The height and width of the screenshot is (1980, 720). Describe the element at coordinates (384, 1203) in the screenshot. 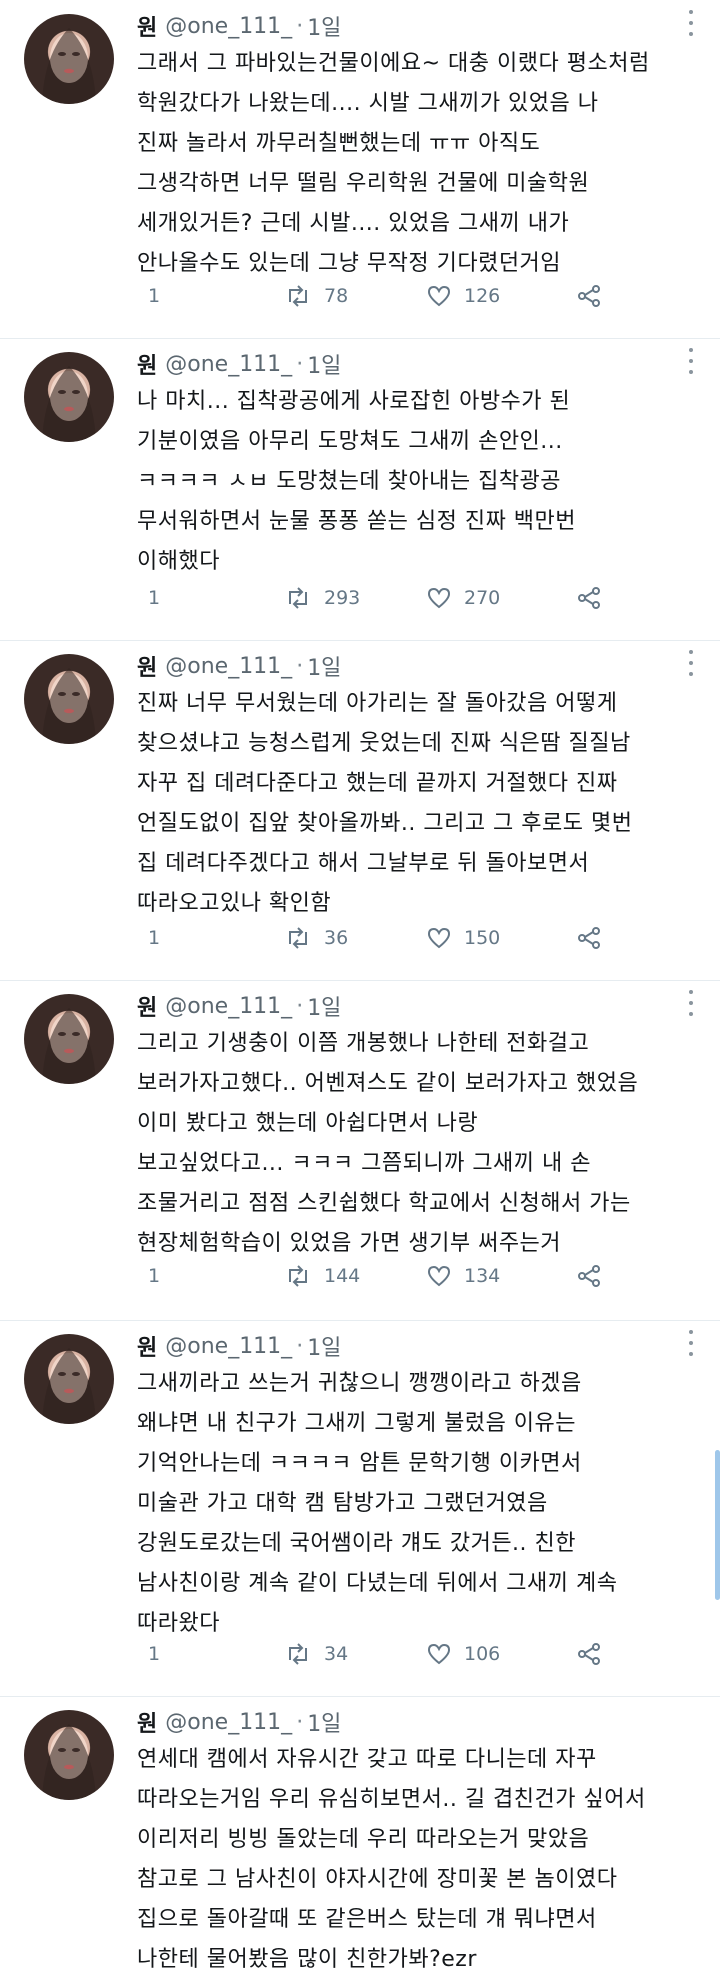

I see `tweet-text-line: 조물거리고 점점 스킨쉽했다 학교에서 신청해서 가는` at that location.